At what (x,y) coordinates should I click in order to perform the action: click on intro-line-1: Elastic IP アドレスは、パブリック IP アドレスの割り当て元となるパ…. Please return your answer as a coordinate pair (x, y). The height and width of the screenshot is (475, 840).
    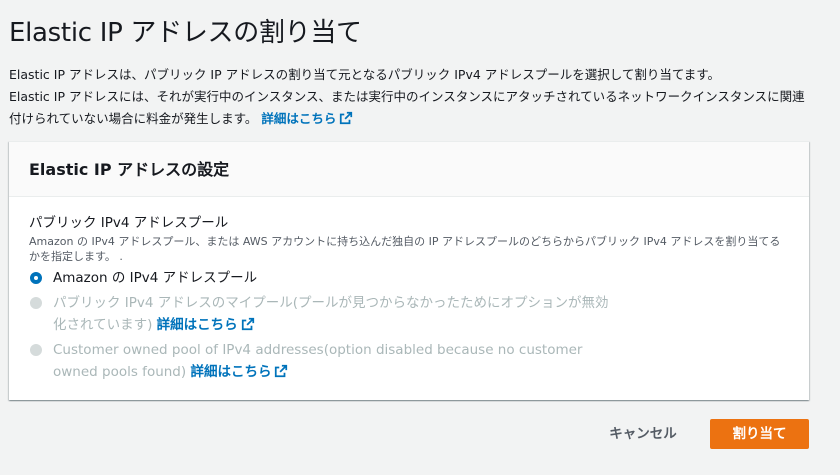
    Looking at the image, I should click on (365, 74).